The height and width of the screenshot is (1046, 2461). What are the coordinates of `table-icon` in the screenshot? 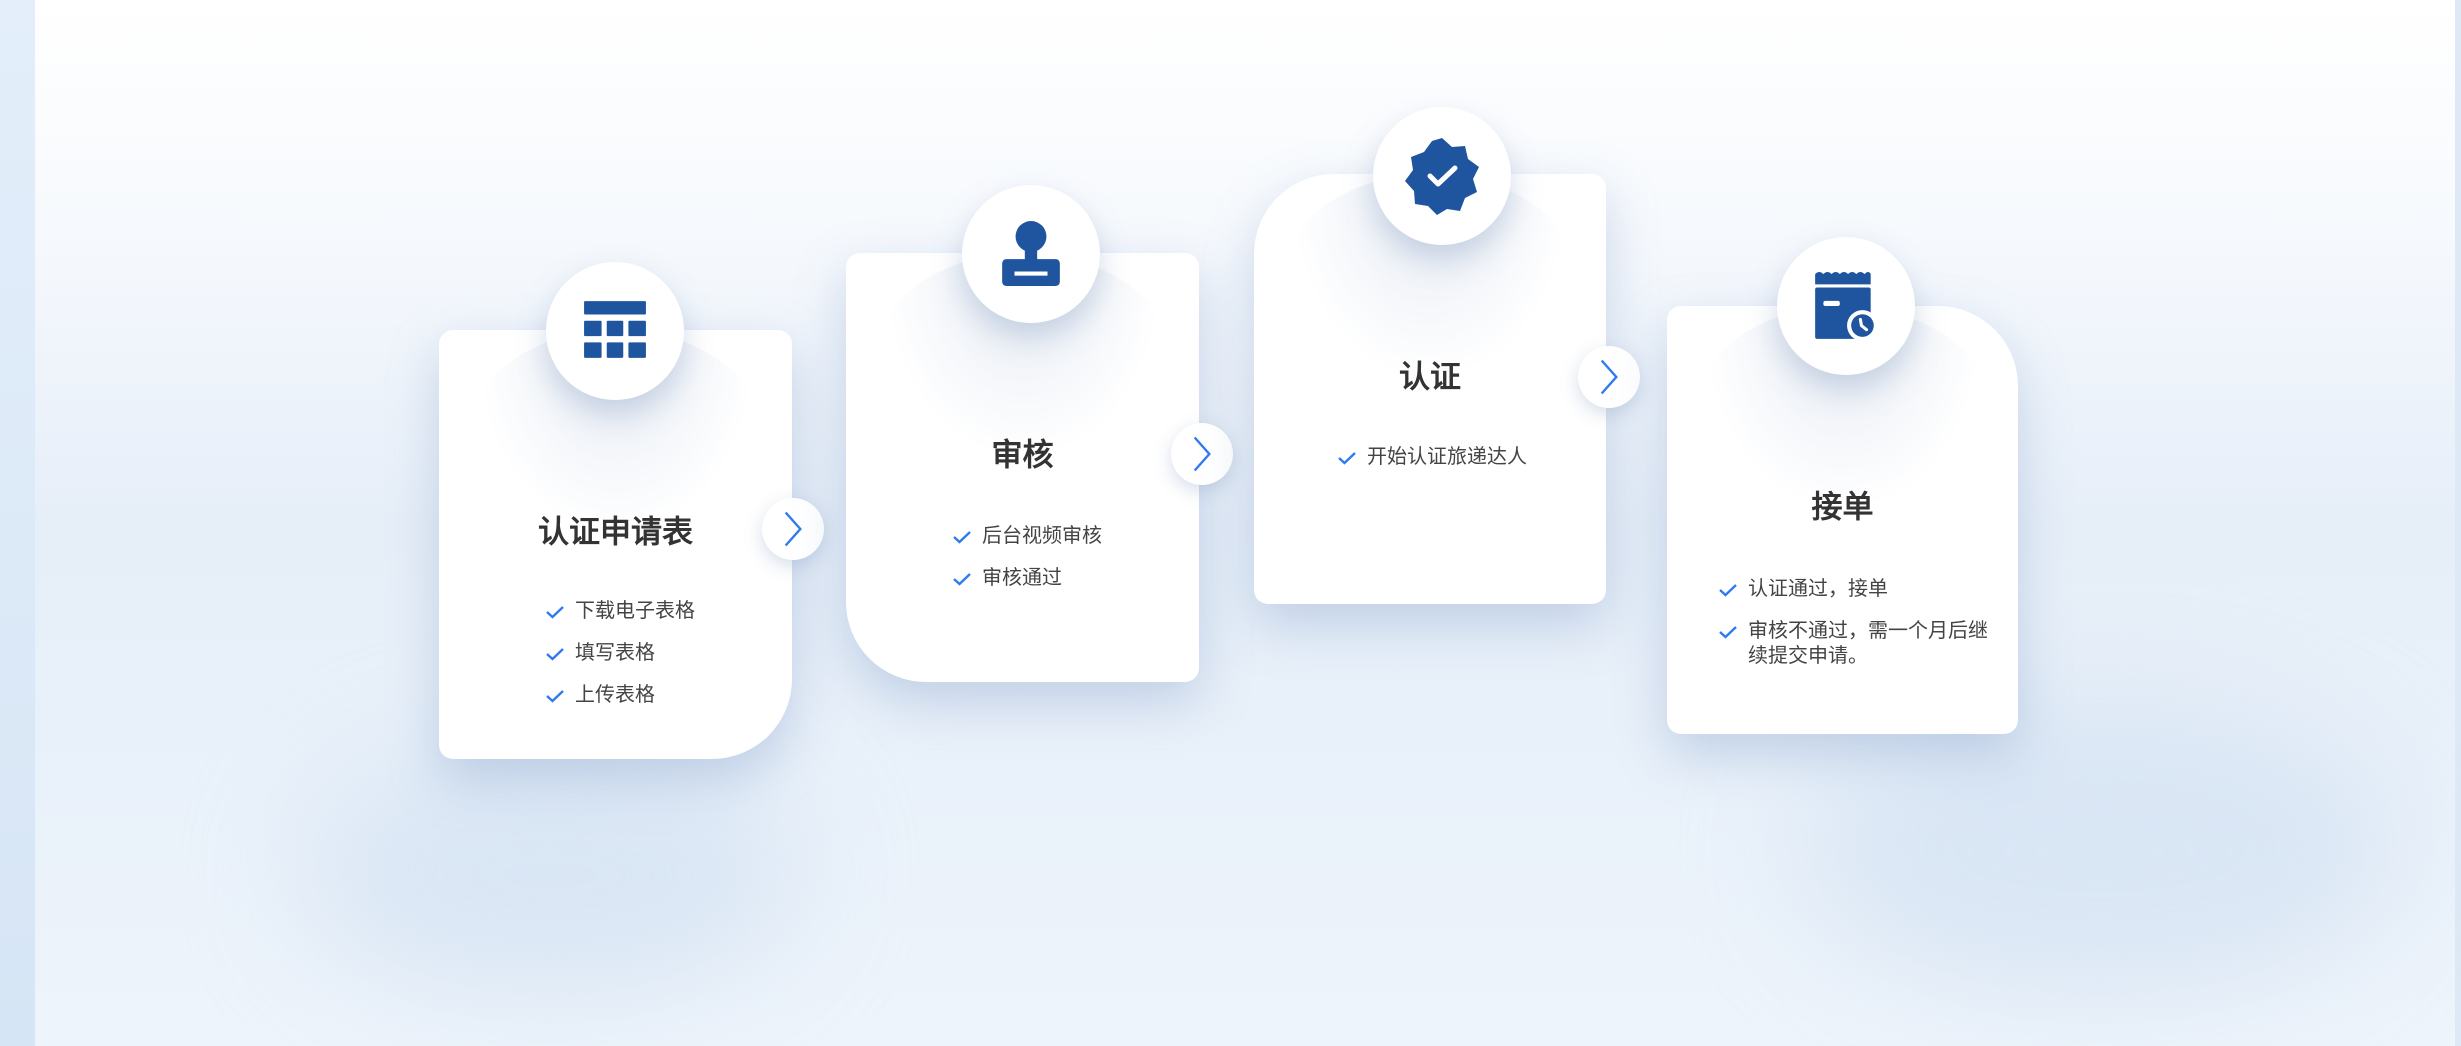 It's located at (615, 329).